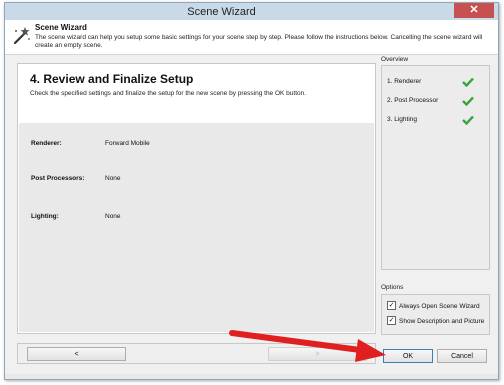  Describe the element at coordinates (413, 100) in the screenshot. I see `overview-item-post-processor: 2. Post Processor` at that location.